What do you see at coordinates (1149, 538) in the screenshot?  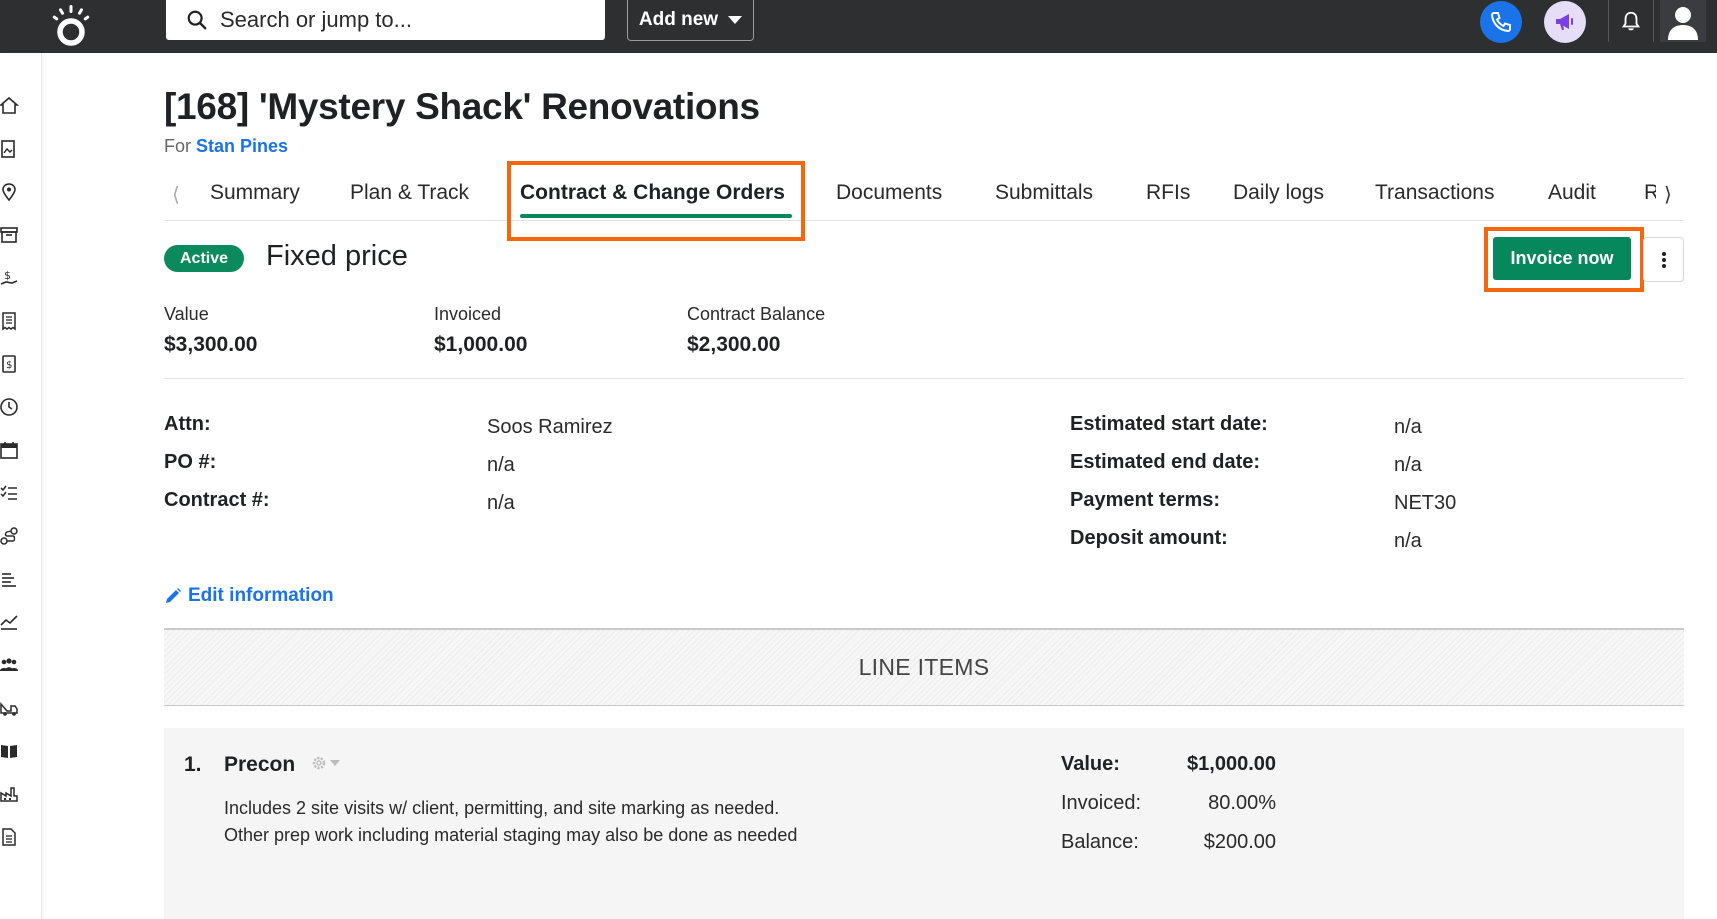 I see `deposit-label: Deposit amount:` at bounding box center [1149, 538].